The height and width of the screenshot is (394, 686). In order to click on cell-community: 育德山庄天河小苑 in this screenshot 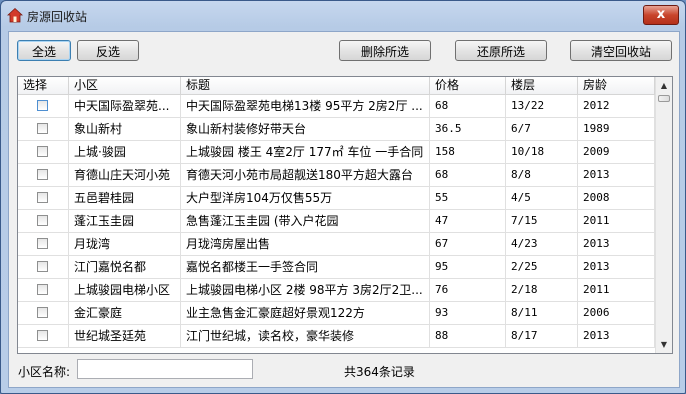, I will do `click(125, 175)`.